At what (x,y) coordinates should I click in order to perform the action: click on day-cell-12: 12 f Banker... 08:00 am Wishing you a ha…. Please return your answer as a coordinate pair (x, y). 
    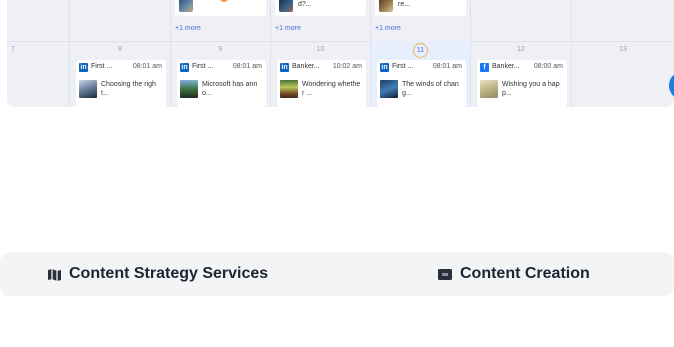
    Looking at the image, I should click on (521, 74).